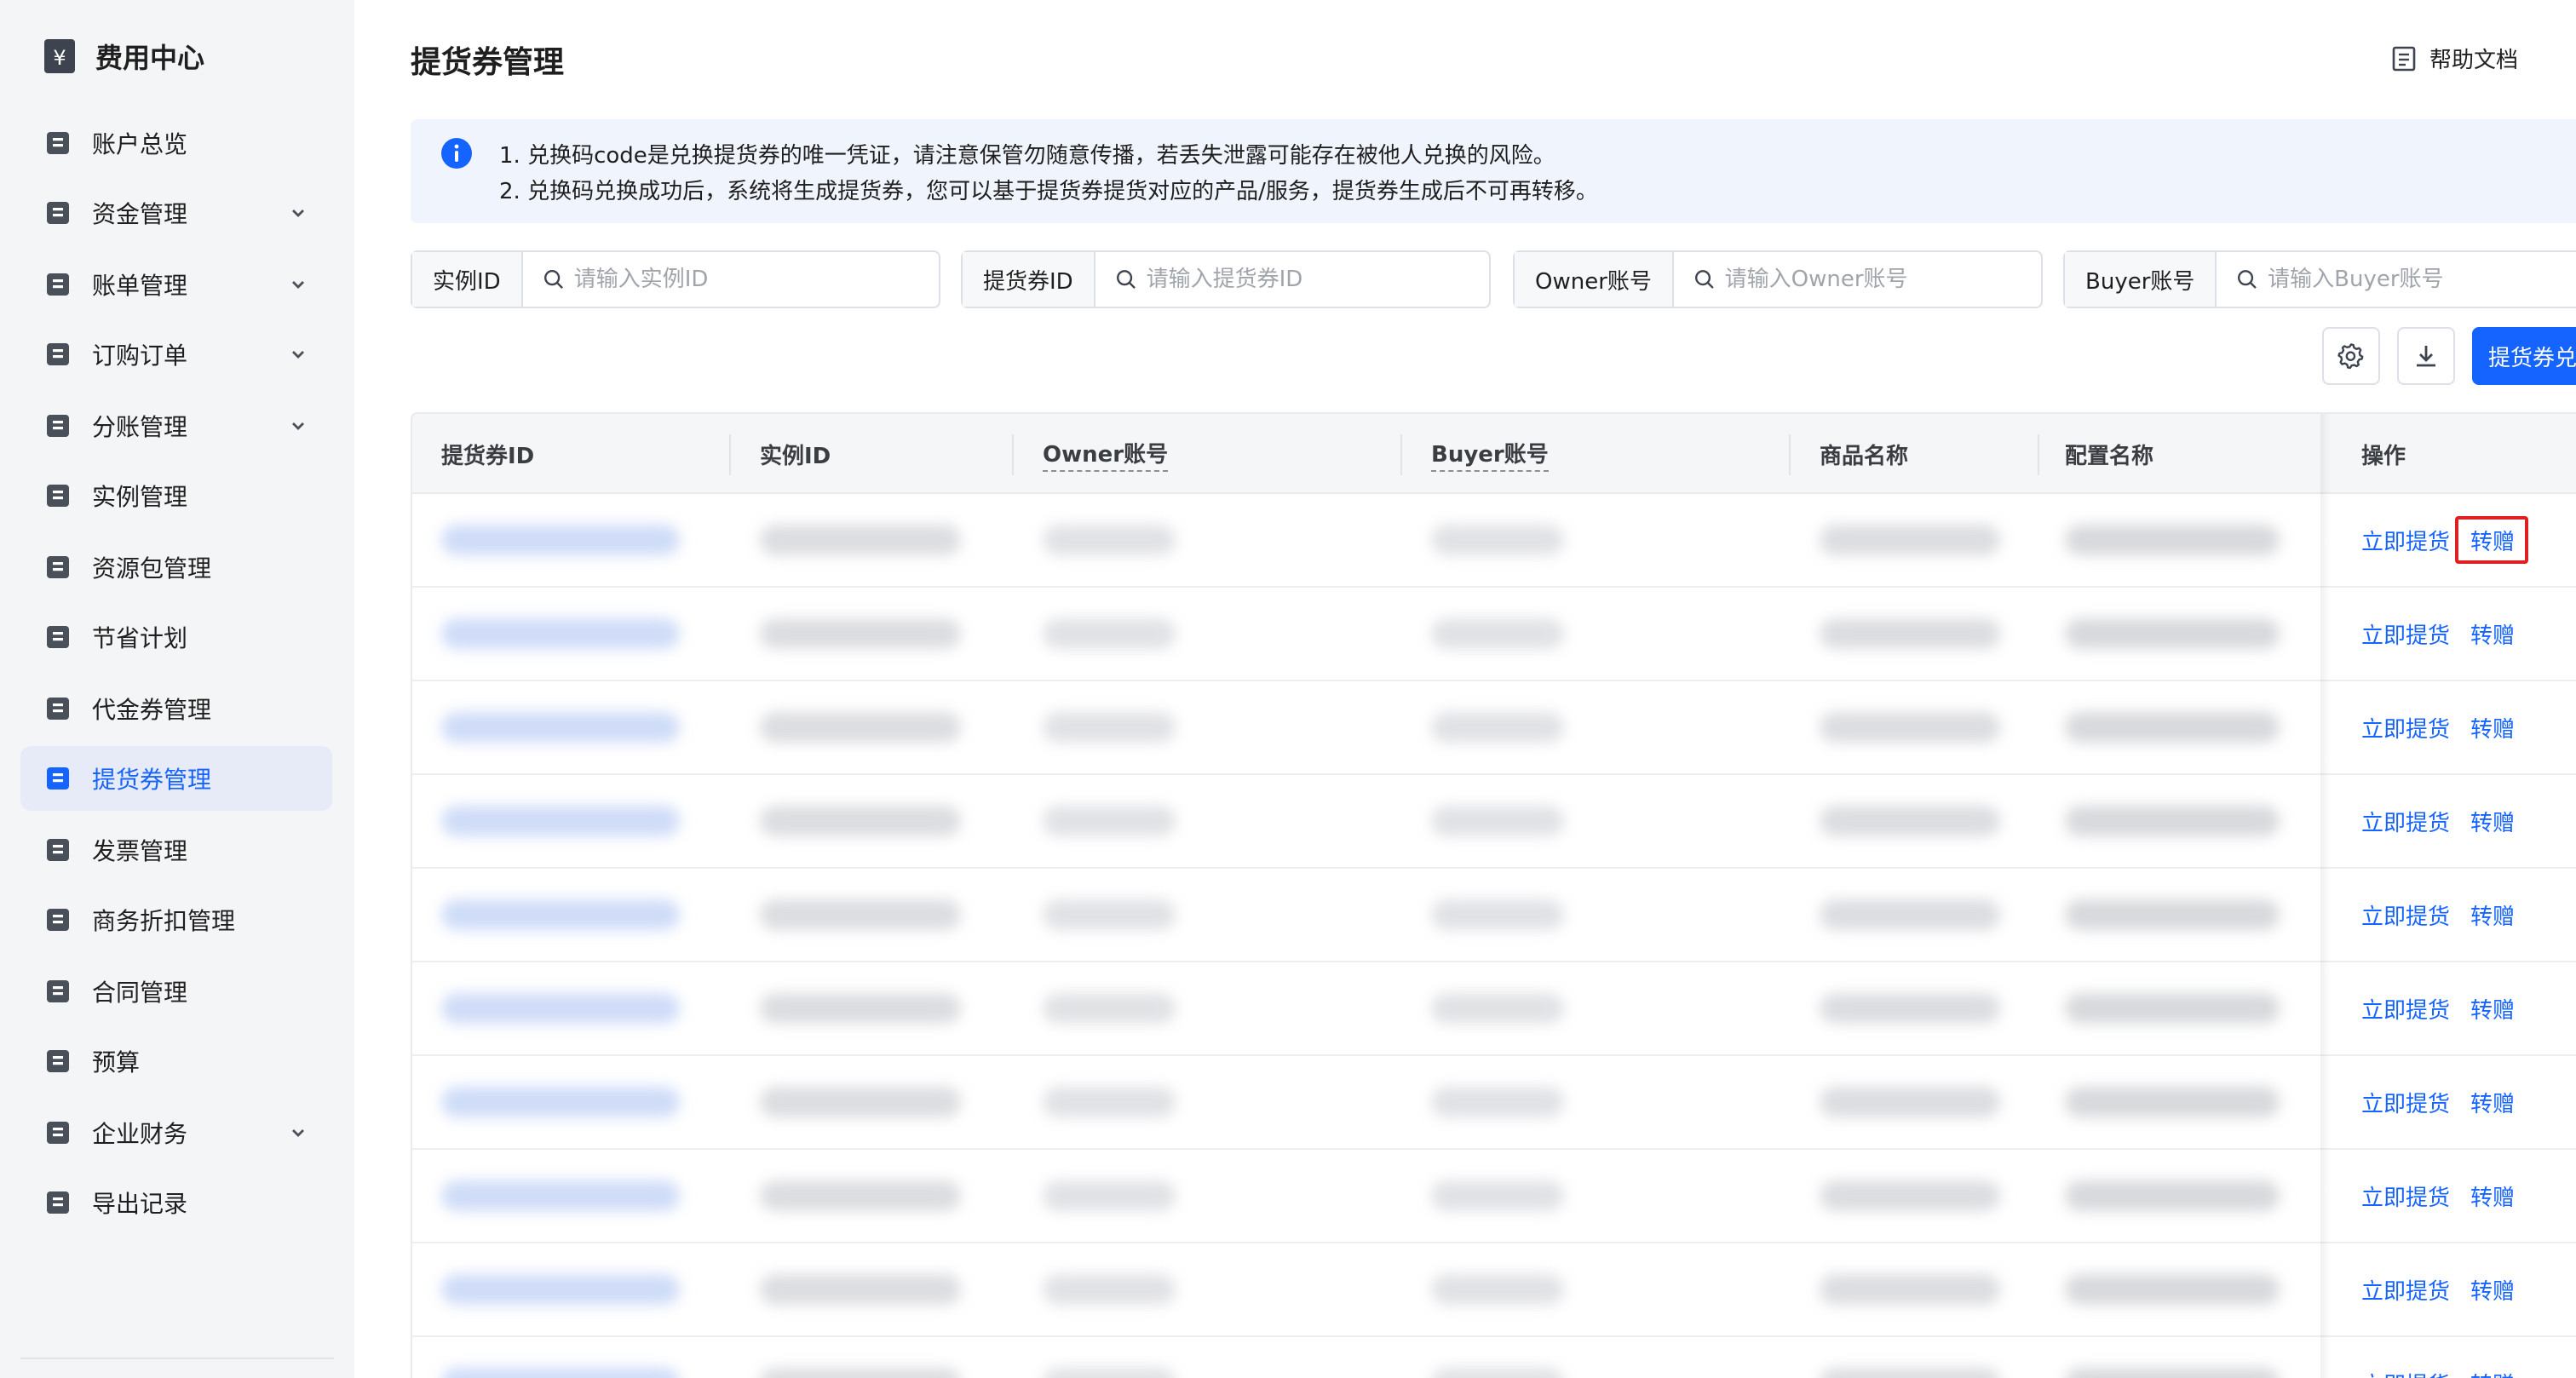  Describe the element at coordinates (176, 1202) in the screenshot. I see `sidebar-item: 导出记录` at that location.